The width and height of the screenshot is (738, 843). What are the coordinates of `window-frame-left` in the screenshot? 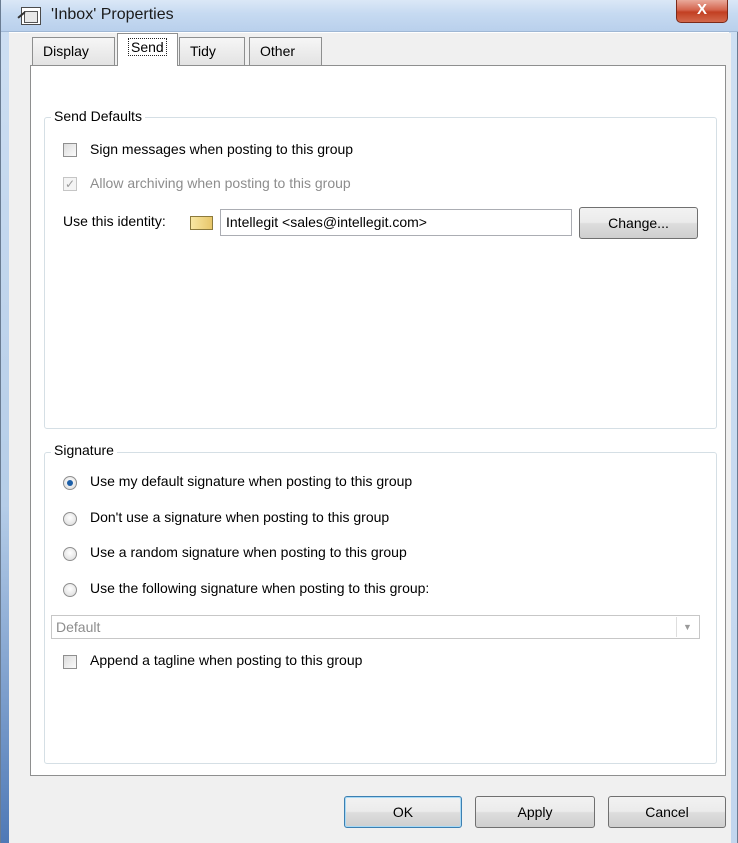 It's located at (5, 421).